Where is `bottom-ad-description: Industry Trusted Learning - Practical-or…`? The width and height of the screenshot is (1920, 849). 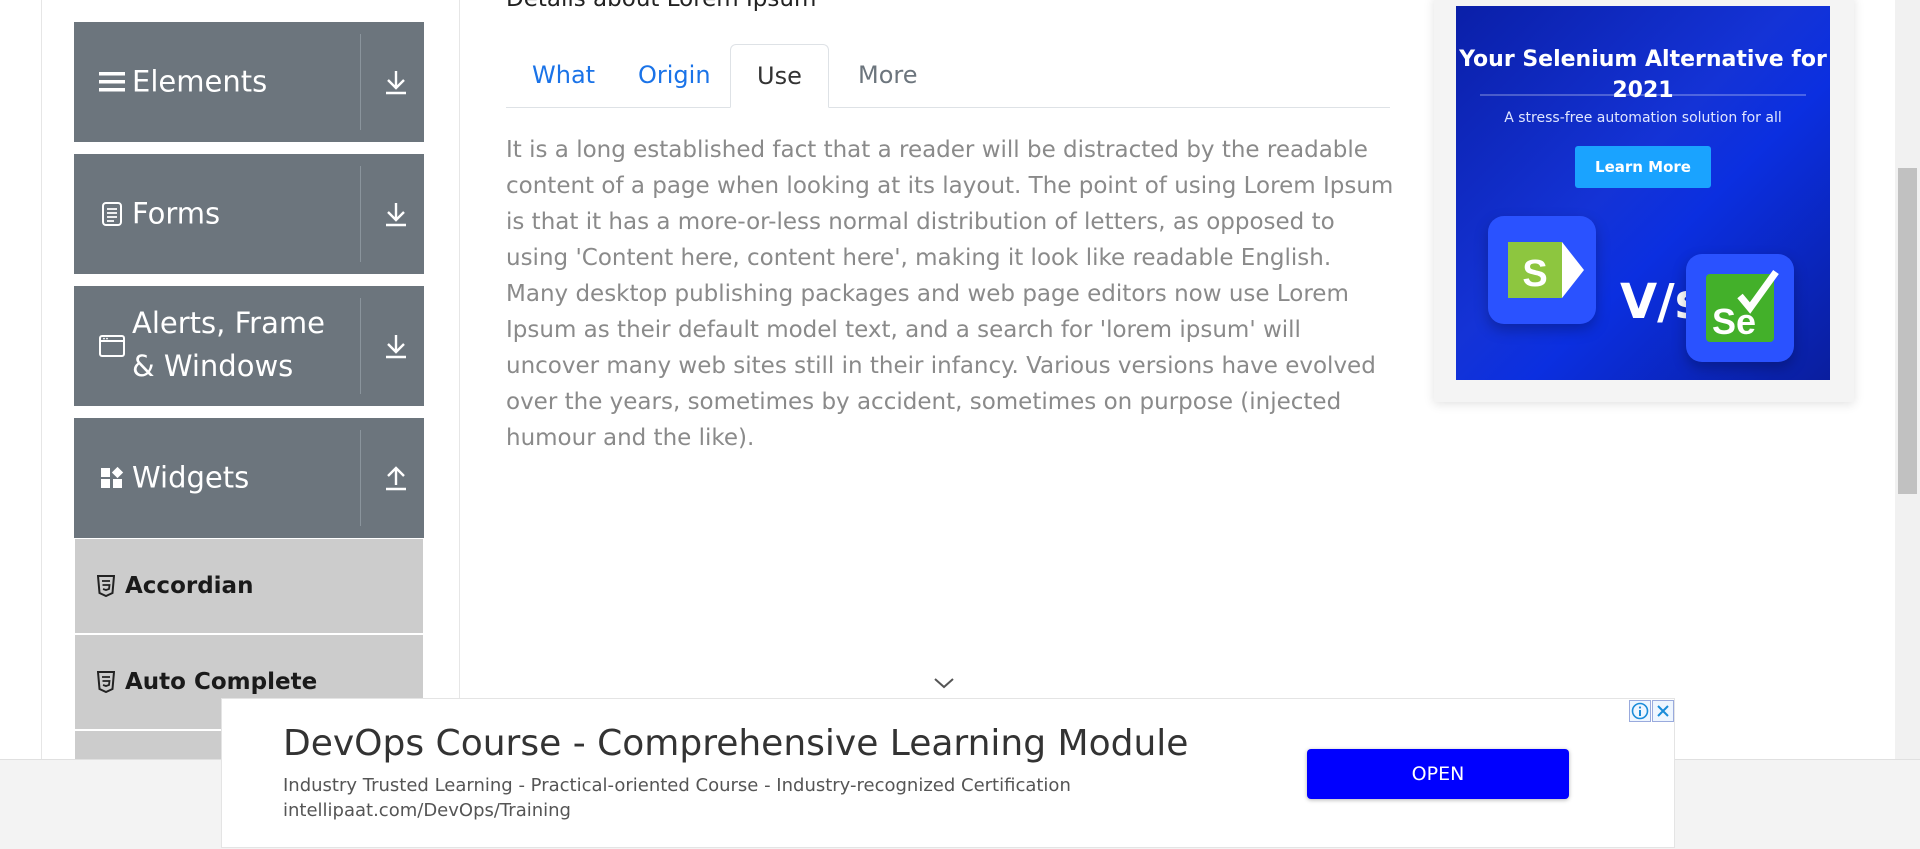
bottom-ad-description: Industry Trusted Learning - Practical-or… is located at coordinates (677, 785).